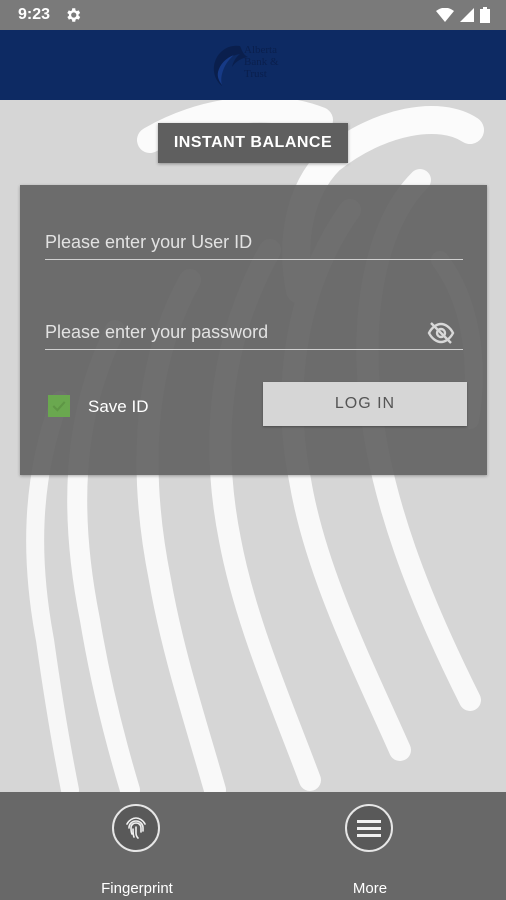  What do you see at coordinates (253, 15) in the screenshot?
I see `status-bar: 9:23` at bounding box center [253, 15].